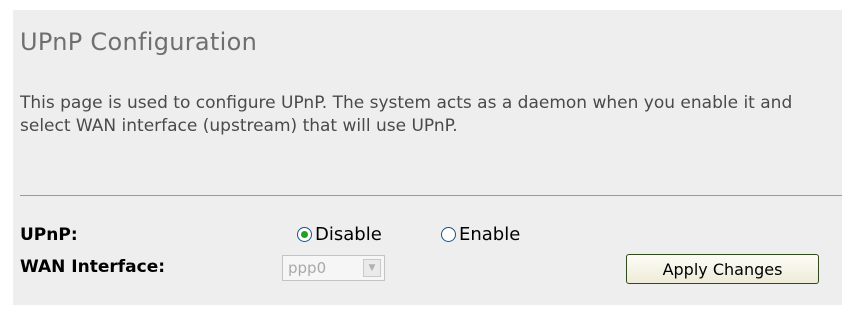  What do you see at coordinates (49, 235) in the screenshot?
I see `upnp-label: UPnP:` at bounding box center [49, 235].